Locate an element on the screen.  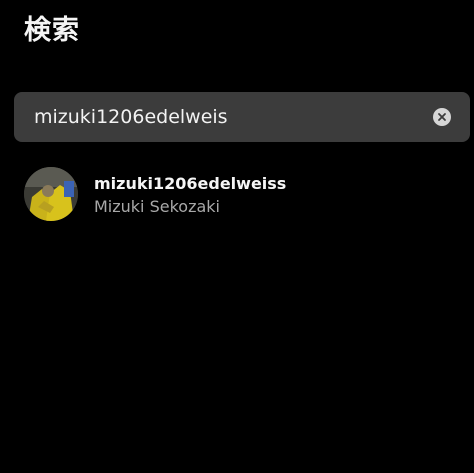
page-title: 検索 is located at coordinates (52, 30).